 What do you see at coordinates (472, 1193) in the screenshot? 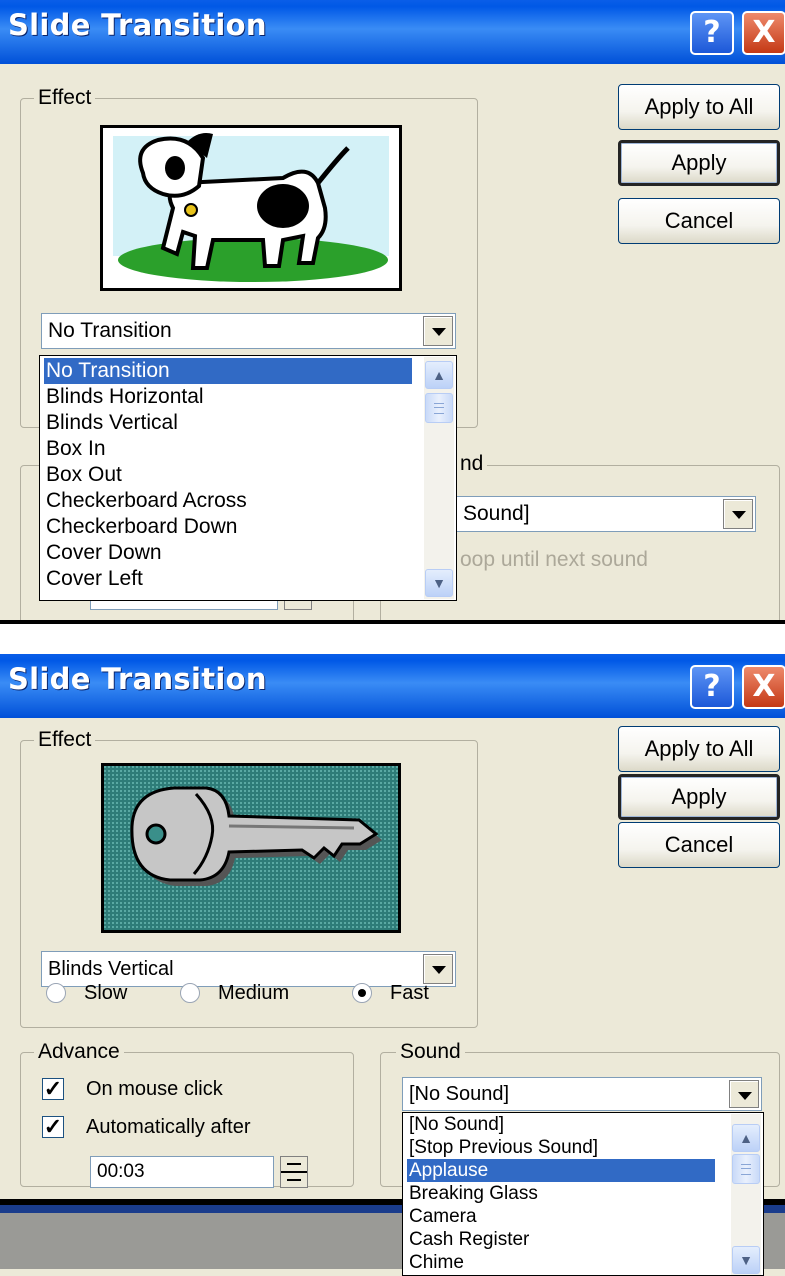
I see `list-item: Breaking Glass` at bounding box center [472, 1193].